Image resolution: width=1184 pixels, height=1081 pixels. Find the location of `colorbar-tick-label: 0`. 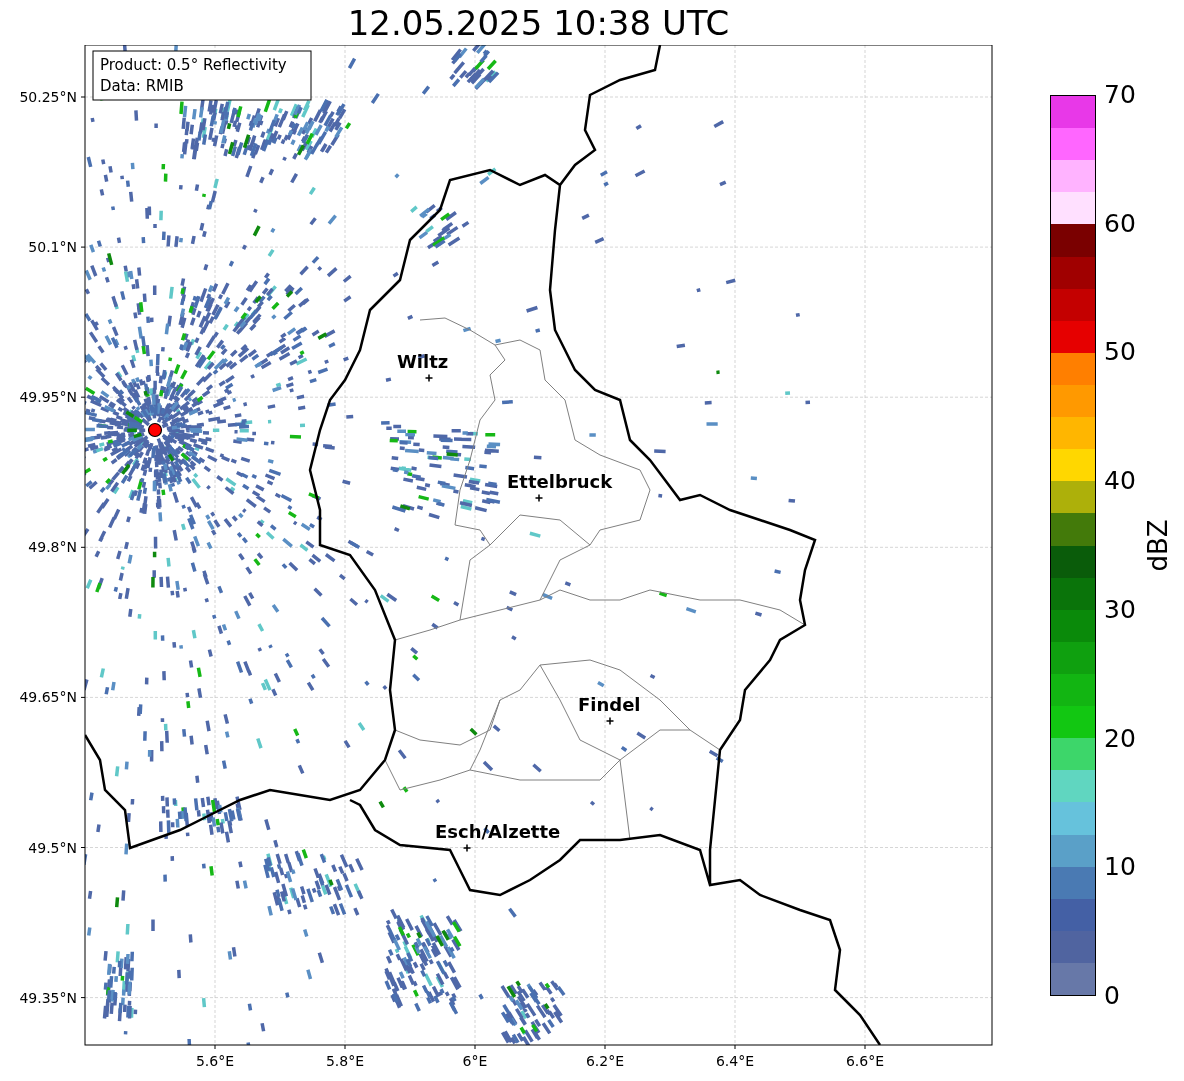

colorbar-tick-label: 0 is located at coordinates (1112, 995).